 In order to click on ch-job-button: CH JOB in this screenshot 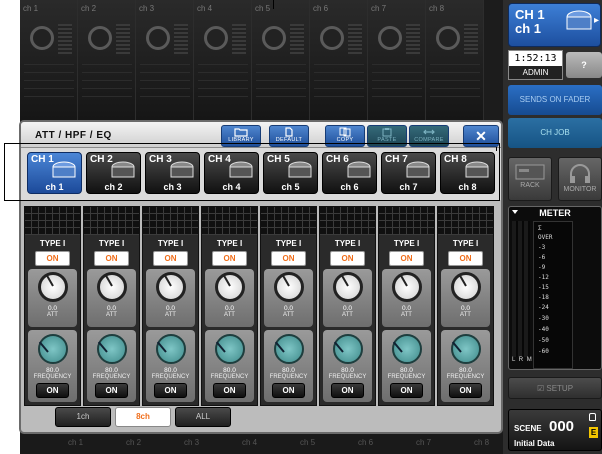, I will do `click(555, 133)`.